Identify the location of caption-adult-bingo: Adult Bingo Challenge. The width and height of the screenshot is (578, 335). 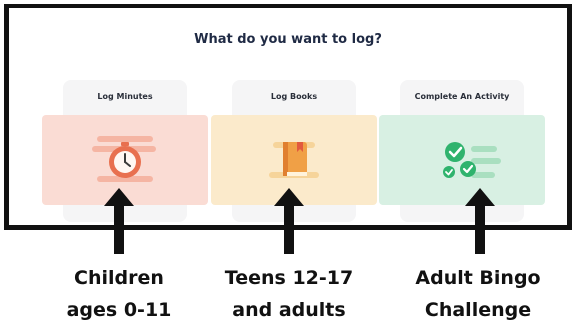
(478, 294).